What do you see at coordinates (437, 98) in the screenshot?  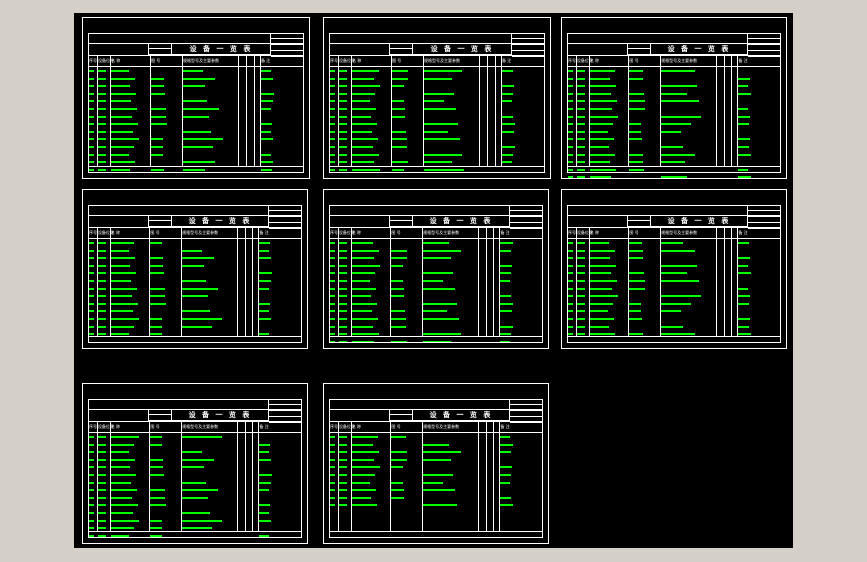 I see `sheet-2: 设 备 一 览 表序号 设备位号名 称图 号规格型号及主要参数备 注` at bounding box center [437, 98].